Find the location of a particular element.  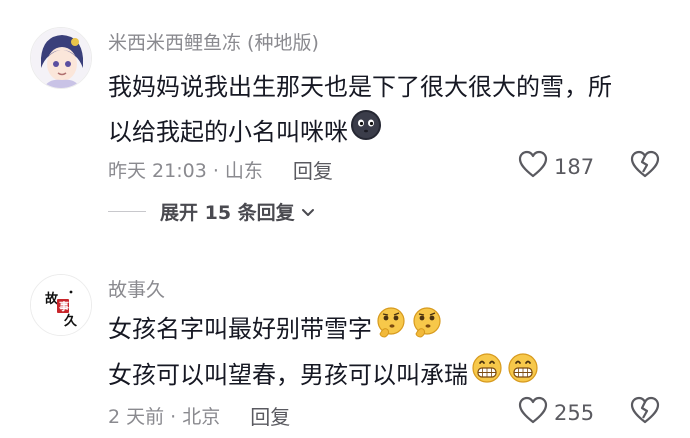

comment-line: 女孩可以叫望春，男孩可以叫承瑞 is located at coordinates (384, 375).